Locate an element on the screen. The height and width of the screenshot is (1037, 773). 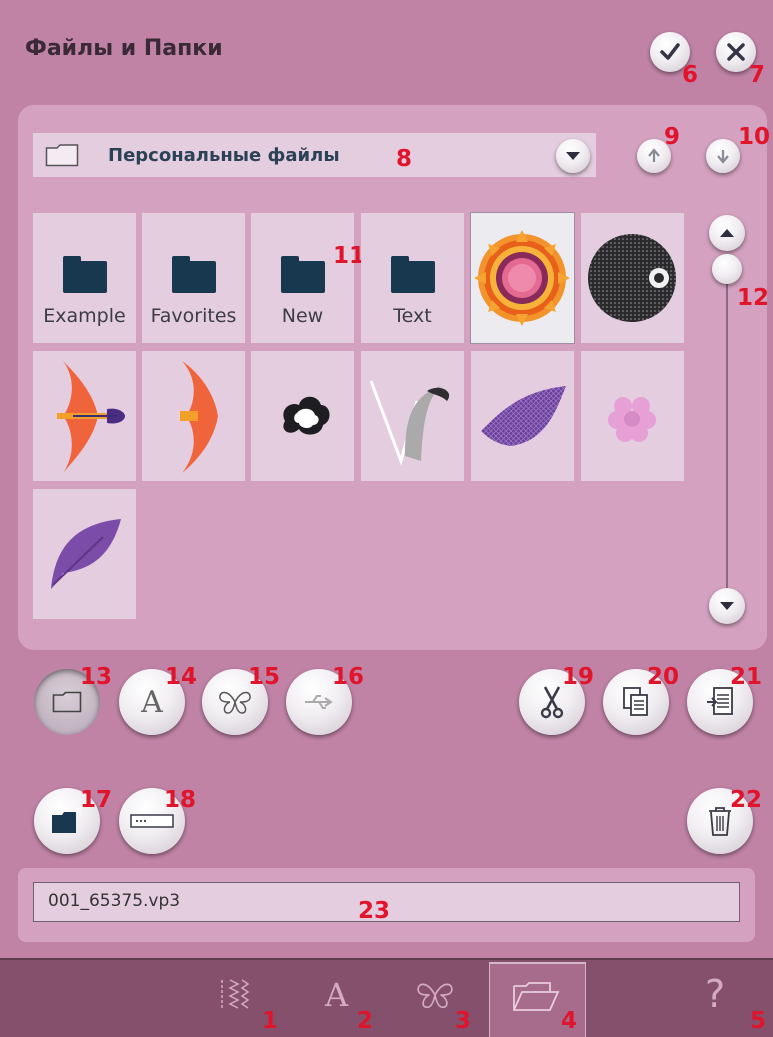
scroll-down-button is located at coordinates (727, 606).